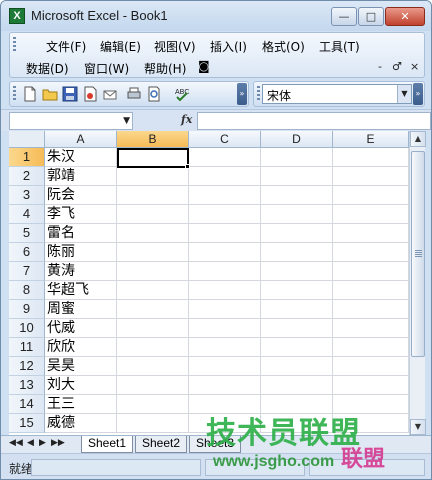  What do you see at coordinates (228, 46) in the screenshot?
I see `menu-insert: 插入(I)` at bounding box center [228, 46].